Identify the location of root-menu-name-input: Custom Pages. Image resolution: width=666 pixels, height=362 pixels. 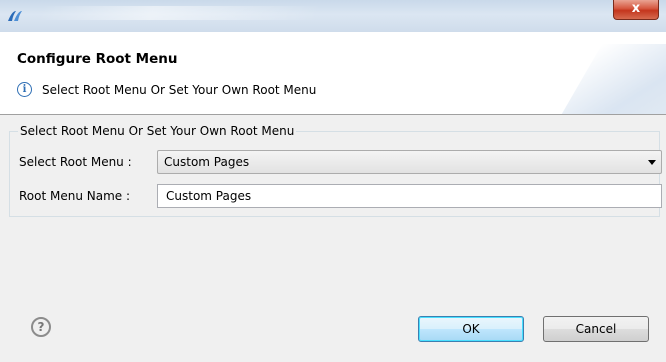
(409, 196).